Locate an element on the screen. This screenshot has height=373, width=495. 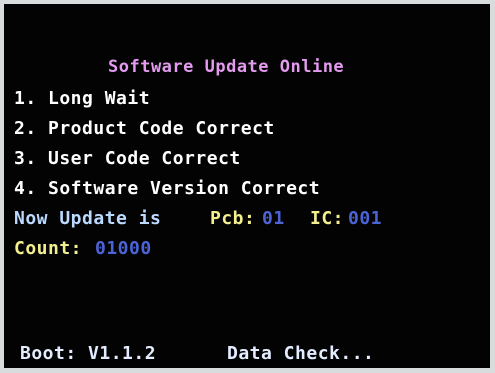
screen-title: Software Update Online is located at coordinates (226, 67).